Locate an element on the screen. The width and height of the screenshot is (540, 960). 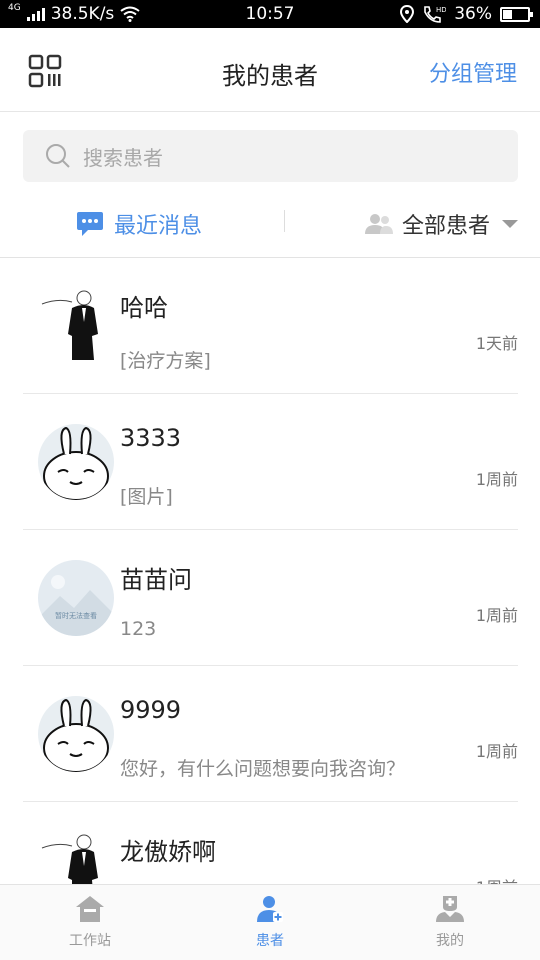
patient-list-item: 哈哈 [治疗方案] 1天前 is located at coordinates (270, 326).